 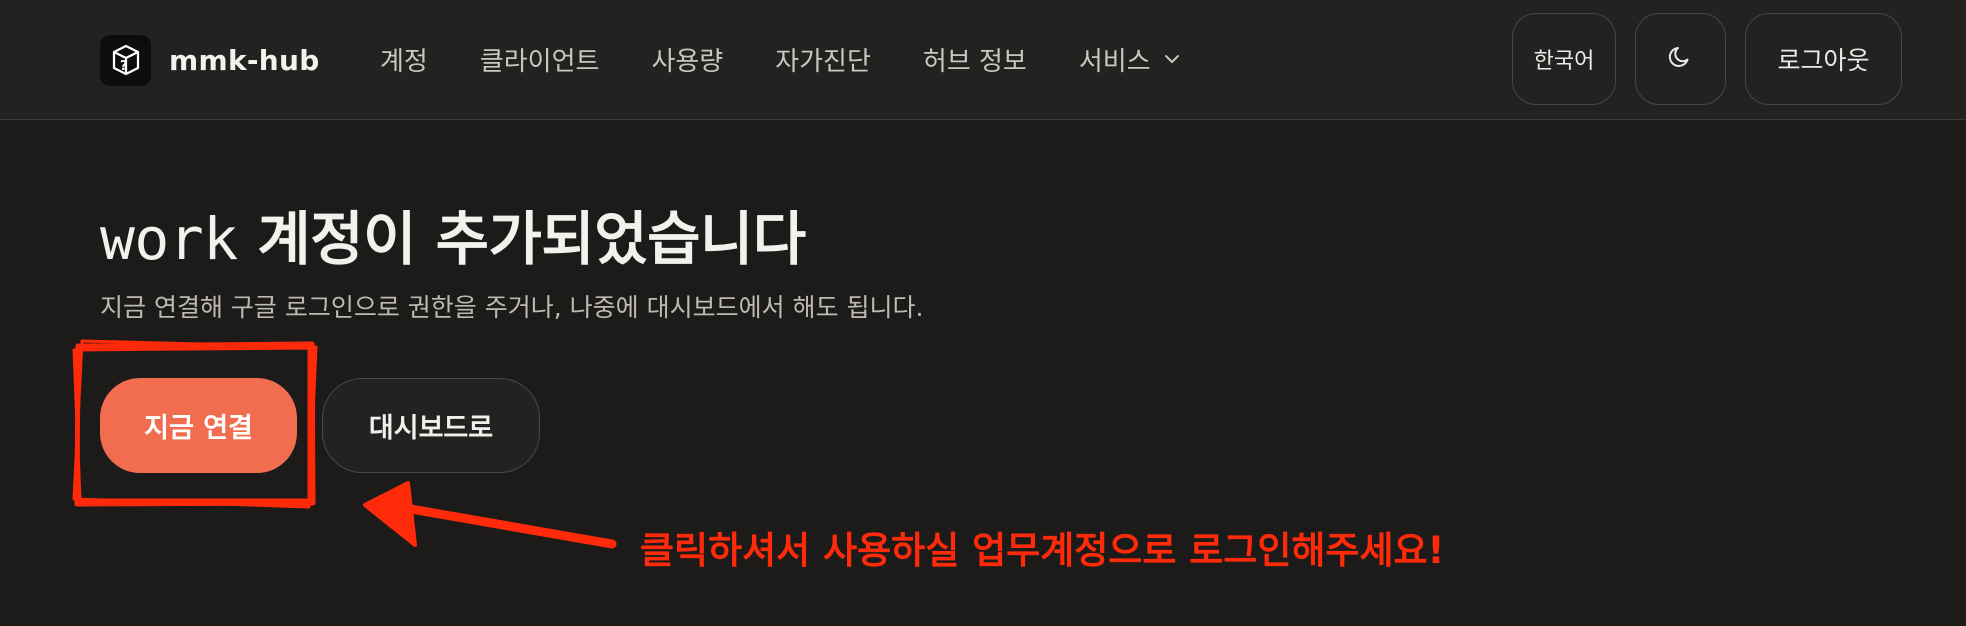 What do you see at coordinates (490, 515) in the screenshot?
I see `annotation-arrow` at bounding box center [490, 515].